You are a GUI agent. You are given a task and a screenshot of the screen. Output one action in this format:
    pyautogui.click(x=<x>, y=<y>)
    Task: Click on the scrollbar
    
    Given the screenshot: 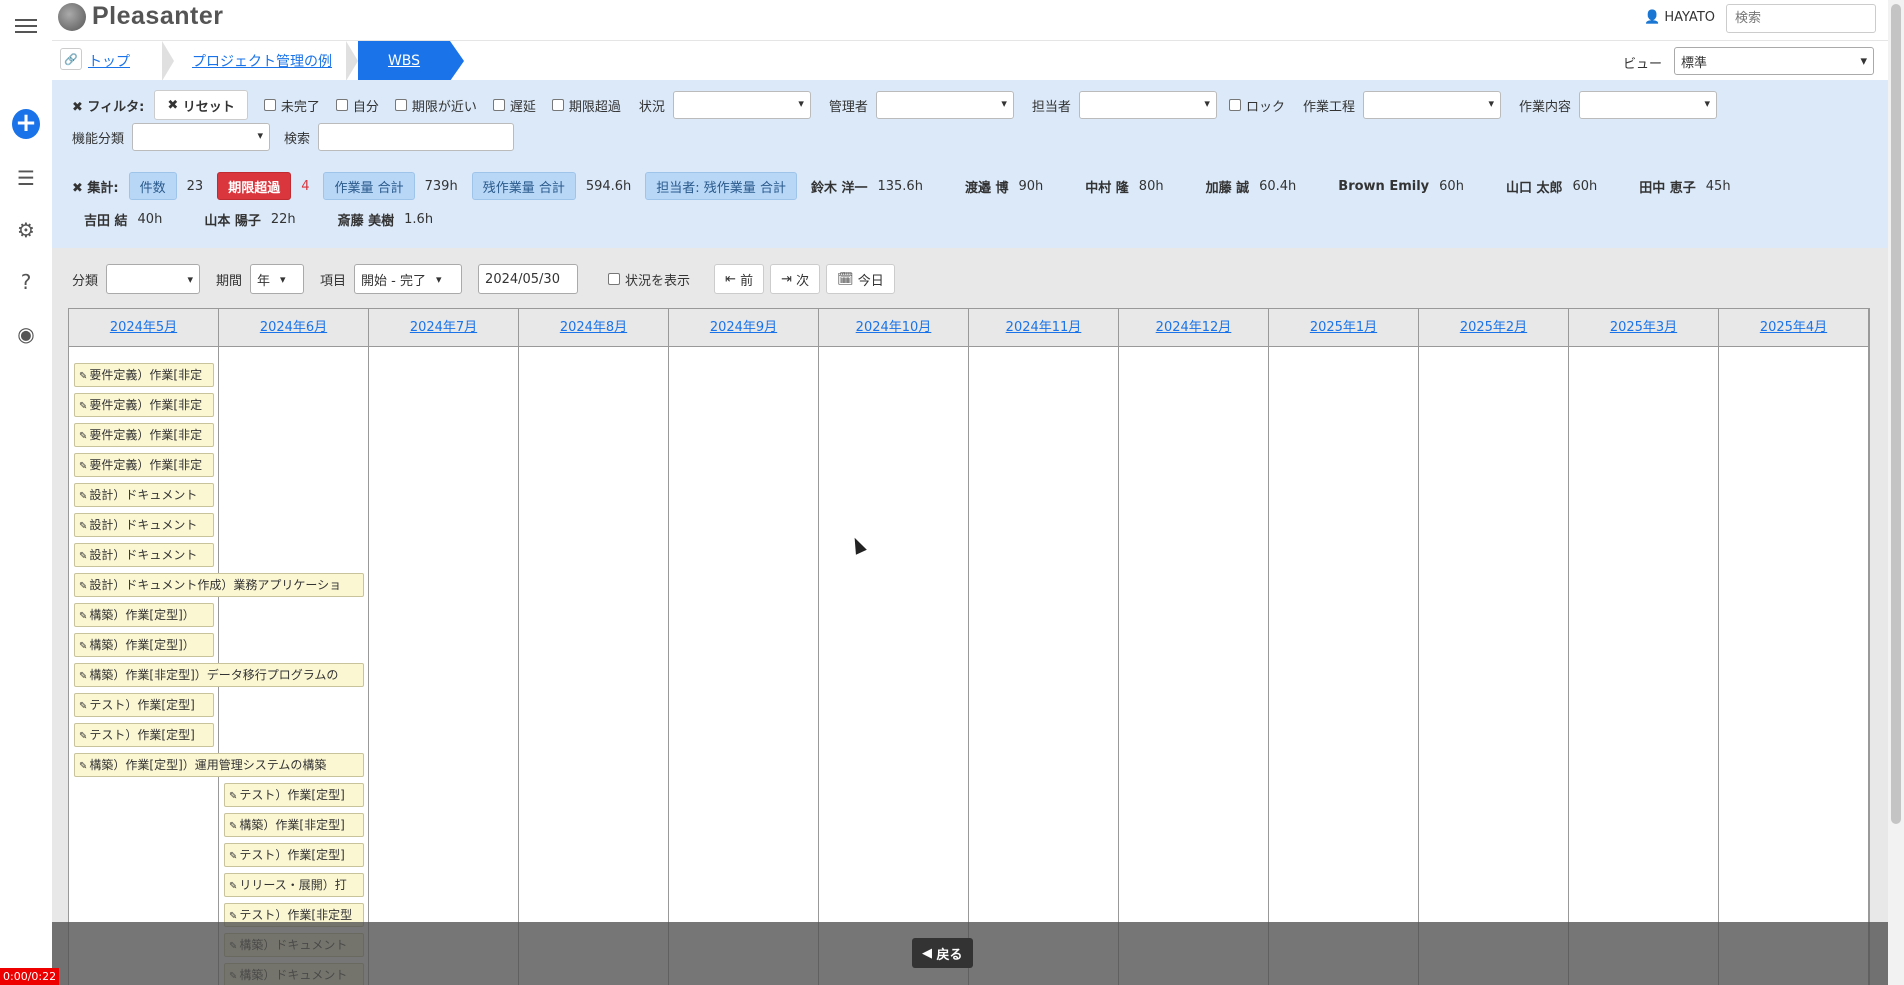 What is the action you would take?
    pyautogui.click(x=1896, y=492)
    